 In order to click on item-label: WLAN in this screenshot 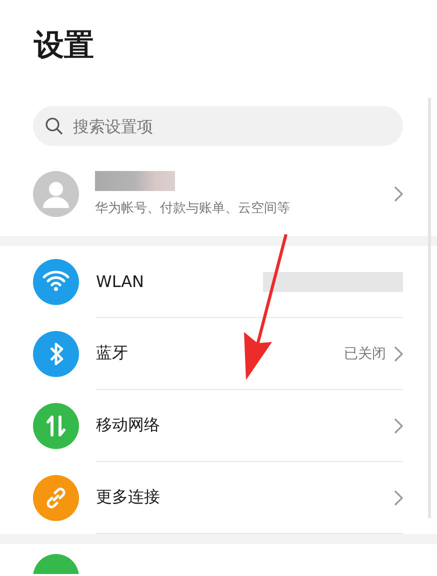, I will do `click(121, 281)`.